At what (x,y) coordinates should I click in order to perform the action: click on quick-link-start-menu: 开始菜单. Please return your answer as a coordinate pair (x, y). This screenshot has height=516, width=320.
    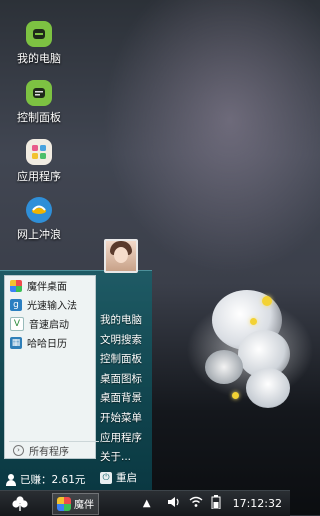
    Looking at the image, I should click on (125, 419).